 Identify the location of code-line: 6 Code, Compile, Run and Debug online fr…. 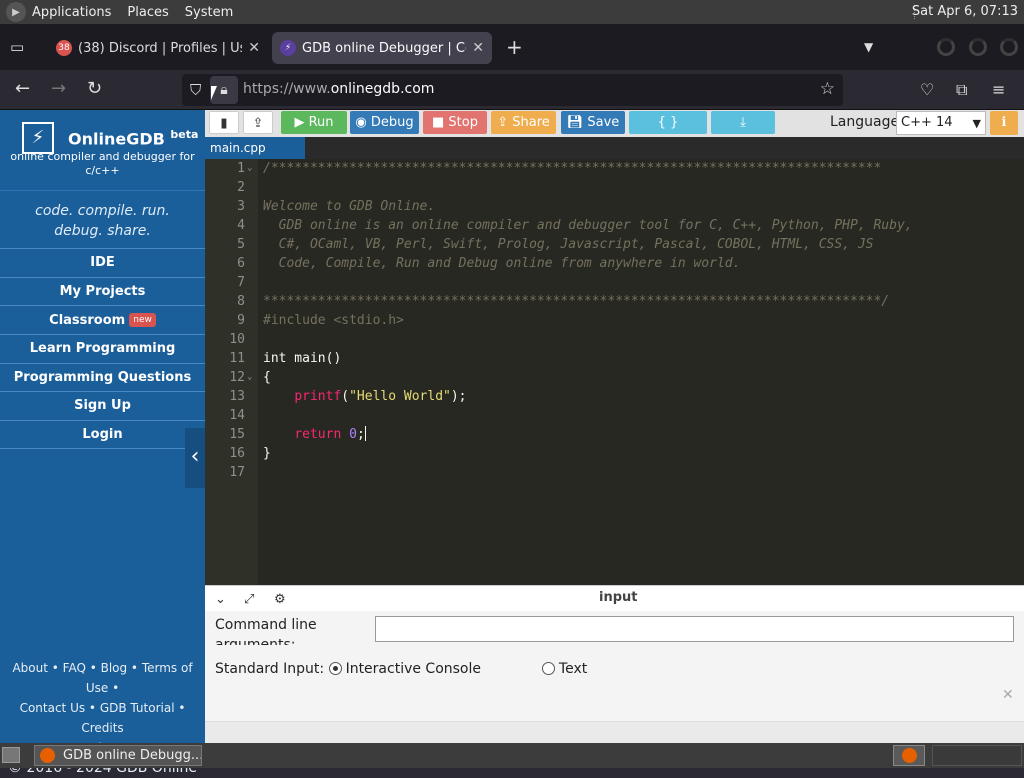
(614, 263).